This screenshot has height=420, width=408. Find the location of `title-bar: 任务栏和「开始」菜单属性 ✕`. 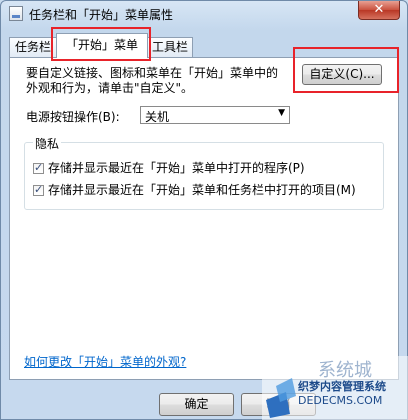

title-bar: 任务栏和「开始」菜单属性 ✕ is located at coordinates (204, 14).